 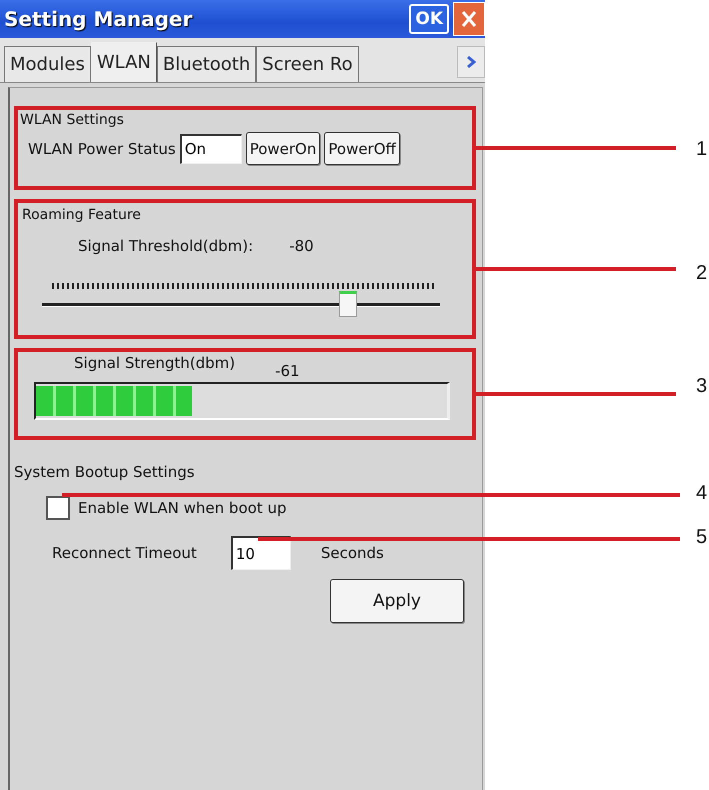 What do you see at coordinates (702, 493) in the screenshot?
I see `callout-number: 4` at bounding box center [702, 493].